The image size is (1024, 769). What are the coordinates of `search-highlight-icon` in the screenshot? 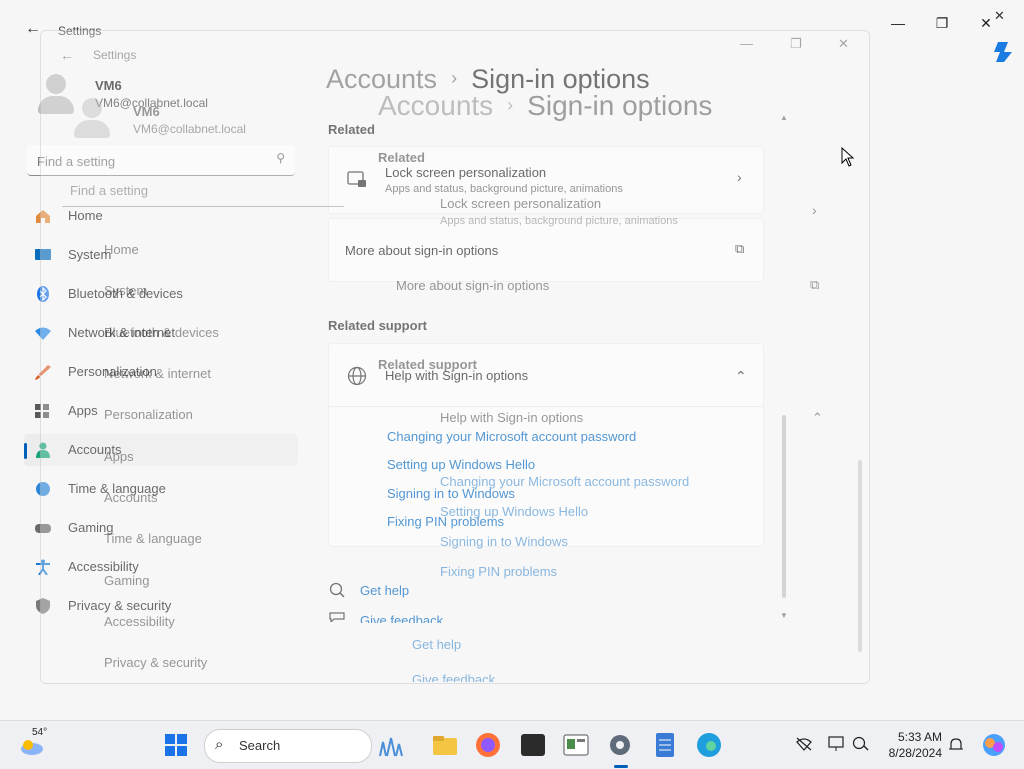 It's located at (391, 747).